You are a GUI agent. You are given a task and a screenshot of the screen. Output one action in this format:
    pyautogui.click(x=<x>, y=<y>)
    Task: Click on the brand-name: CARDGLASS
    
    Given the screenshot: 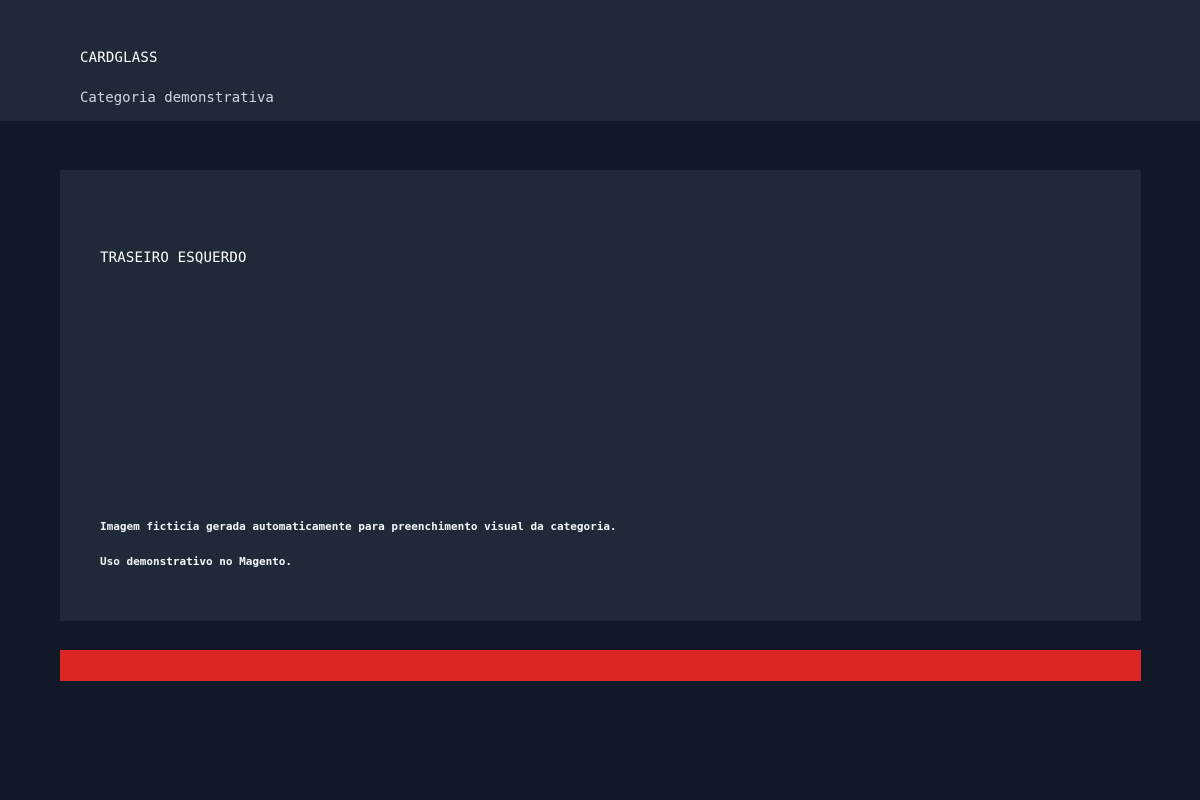 What is the action you would take?
    pyautogui.click(x=119, y=58)
    